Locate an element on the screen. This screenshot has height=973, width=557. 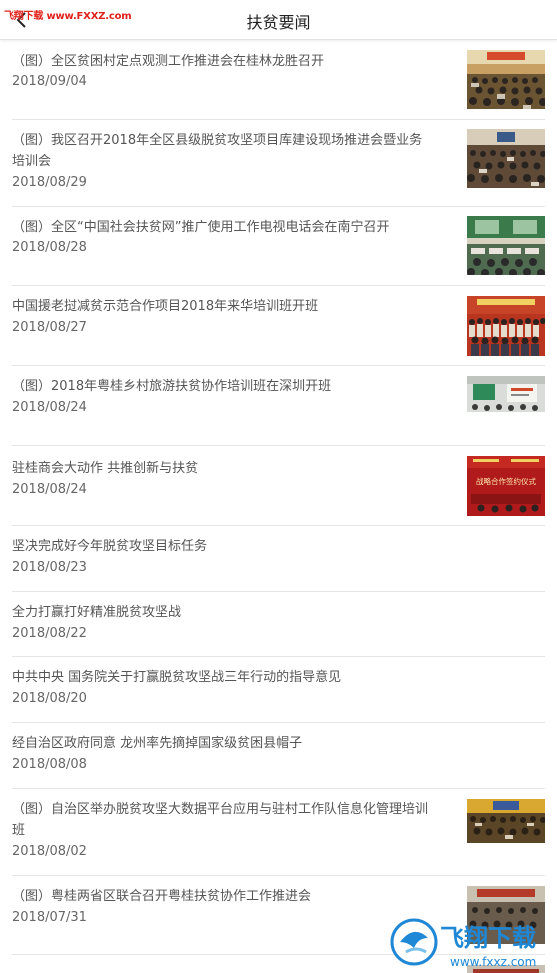
app-header: 飞翔下载 www.FXXZ.com 扶贫要闻 is located at coordinates (278, 20).